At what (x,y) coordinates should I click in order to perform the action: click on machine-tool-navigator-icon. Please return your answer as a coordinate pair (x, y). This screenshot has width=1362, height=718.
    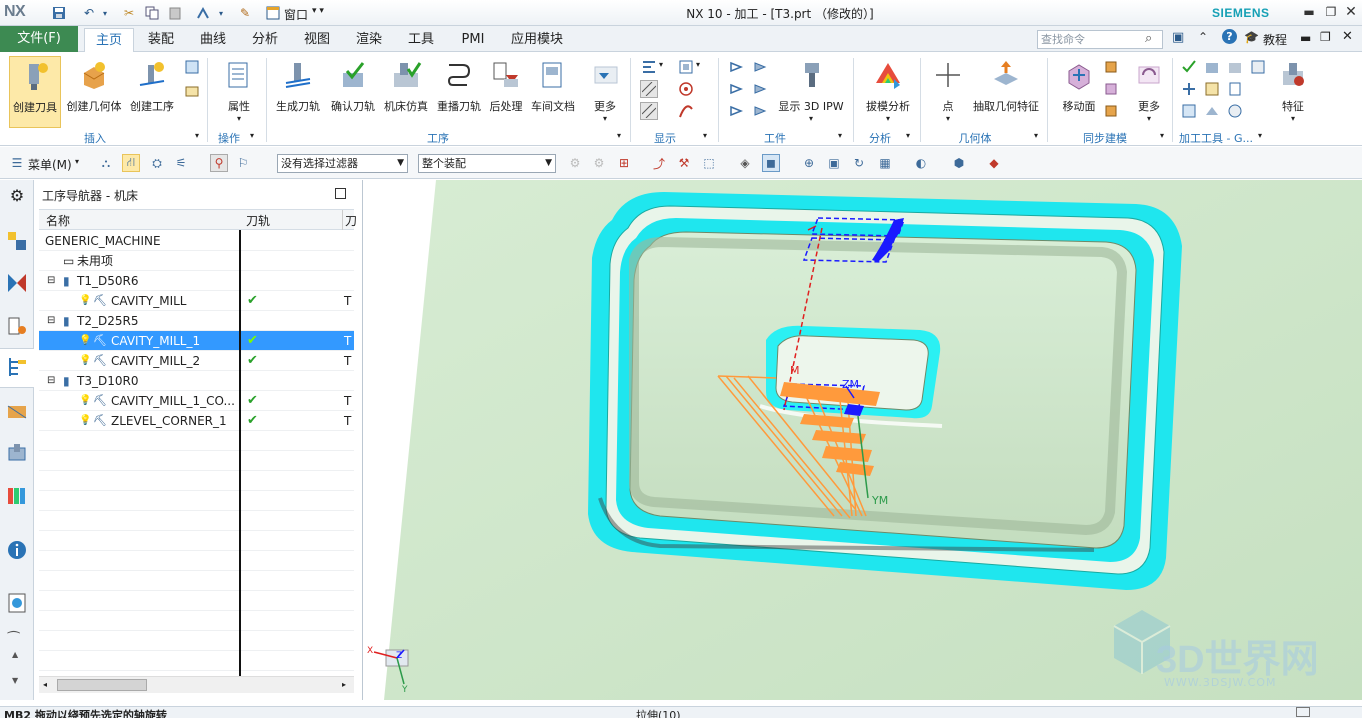
    Looking at the image, I should click on (17, 411).